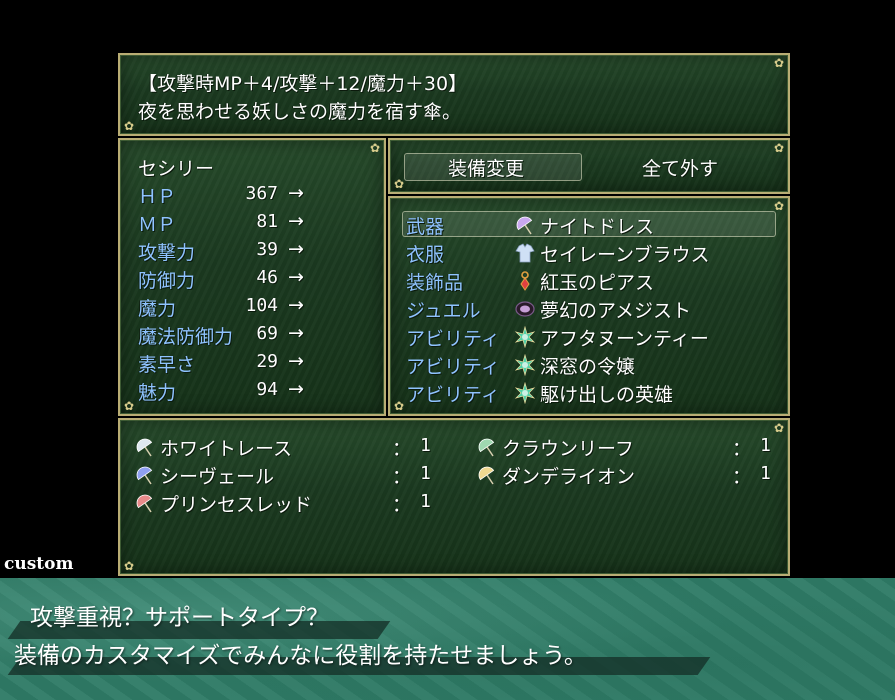 This screenshot has width=895, height=700. Describe the element at coordinates (615, 309) in the screenshot. I see `equipped-item: 夢幻のアメジスト` at that location.